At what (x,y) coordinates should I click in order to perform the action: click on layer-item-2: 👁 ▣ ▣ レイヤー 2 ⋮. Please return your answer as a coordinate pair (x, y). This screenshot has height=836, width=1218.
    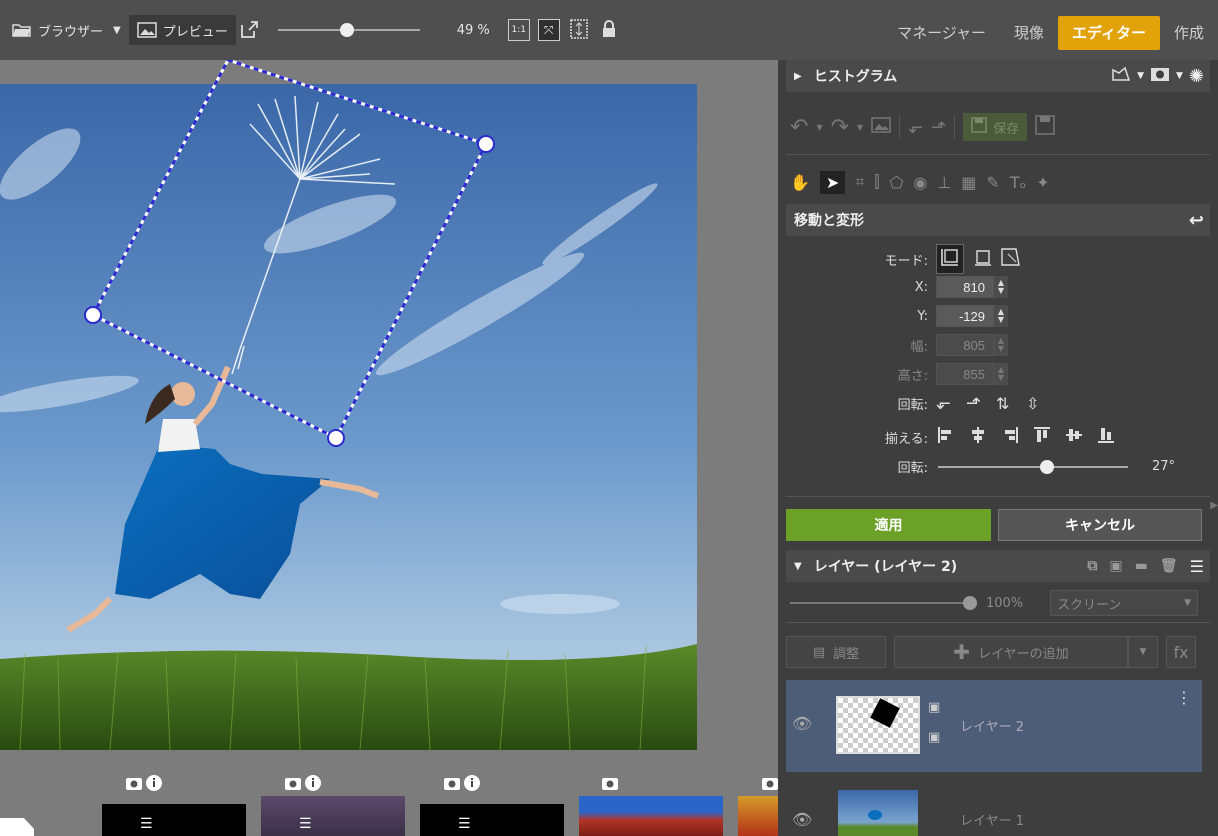
    Looking at the image, I should click on (994, 726).